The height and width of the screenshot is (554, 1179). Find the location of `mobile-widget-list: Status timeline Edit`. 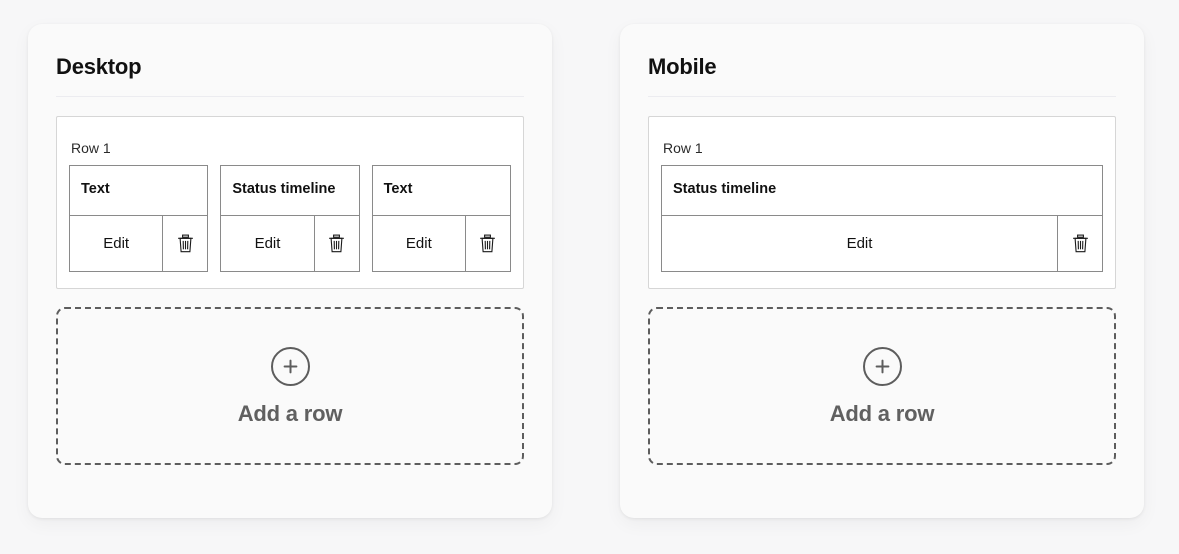

mobile-widget-list: Status timeline Edit is located at coordinates (882, 219).